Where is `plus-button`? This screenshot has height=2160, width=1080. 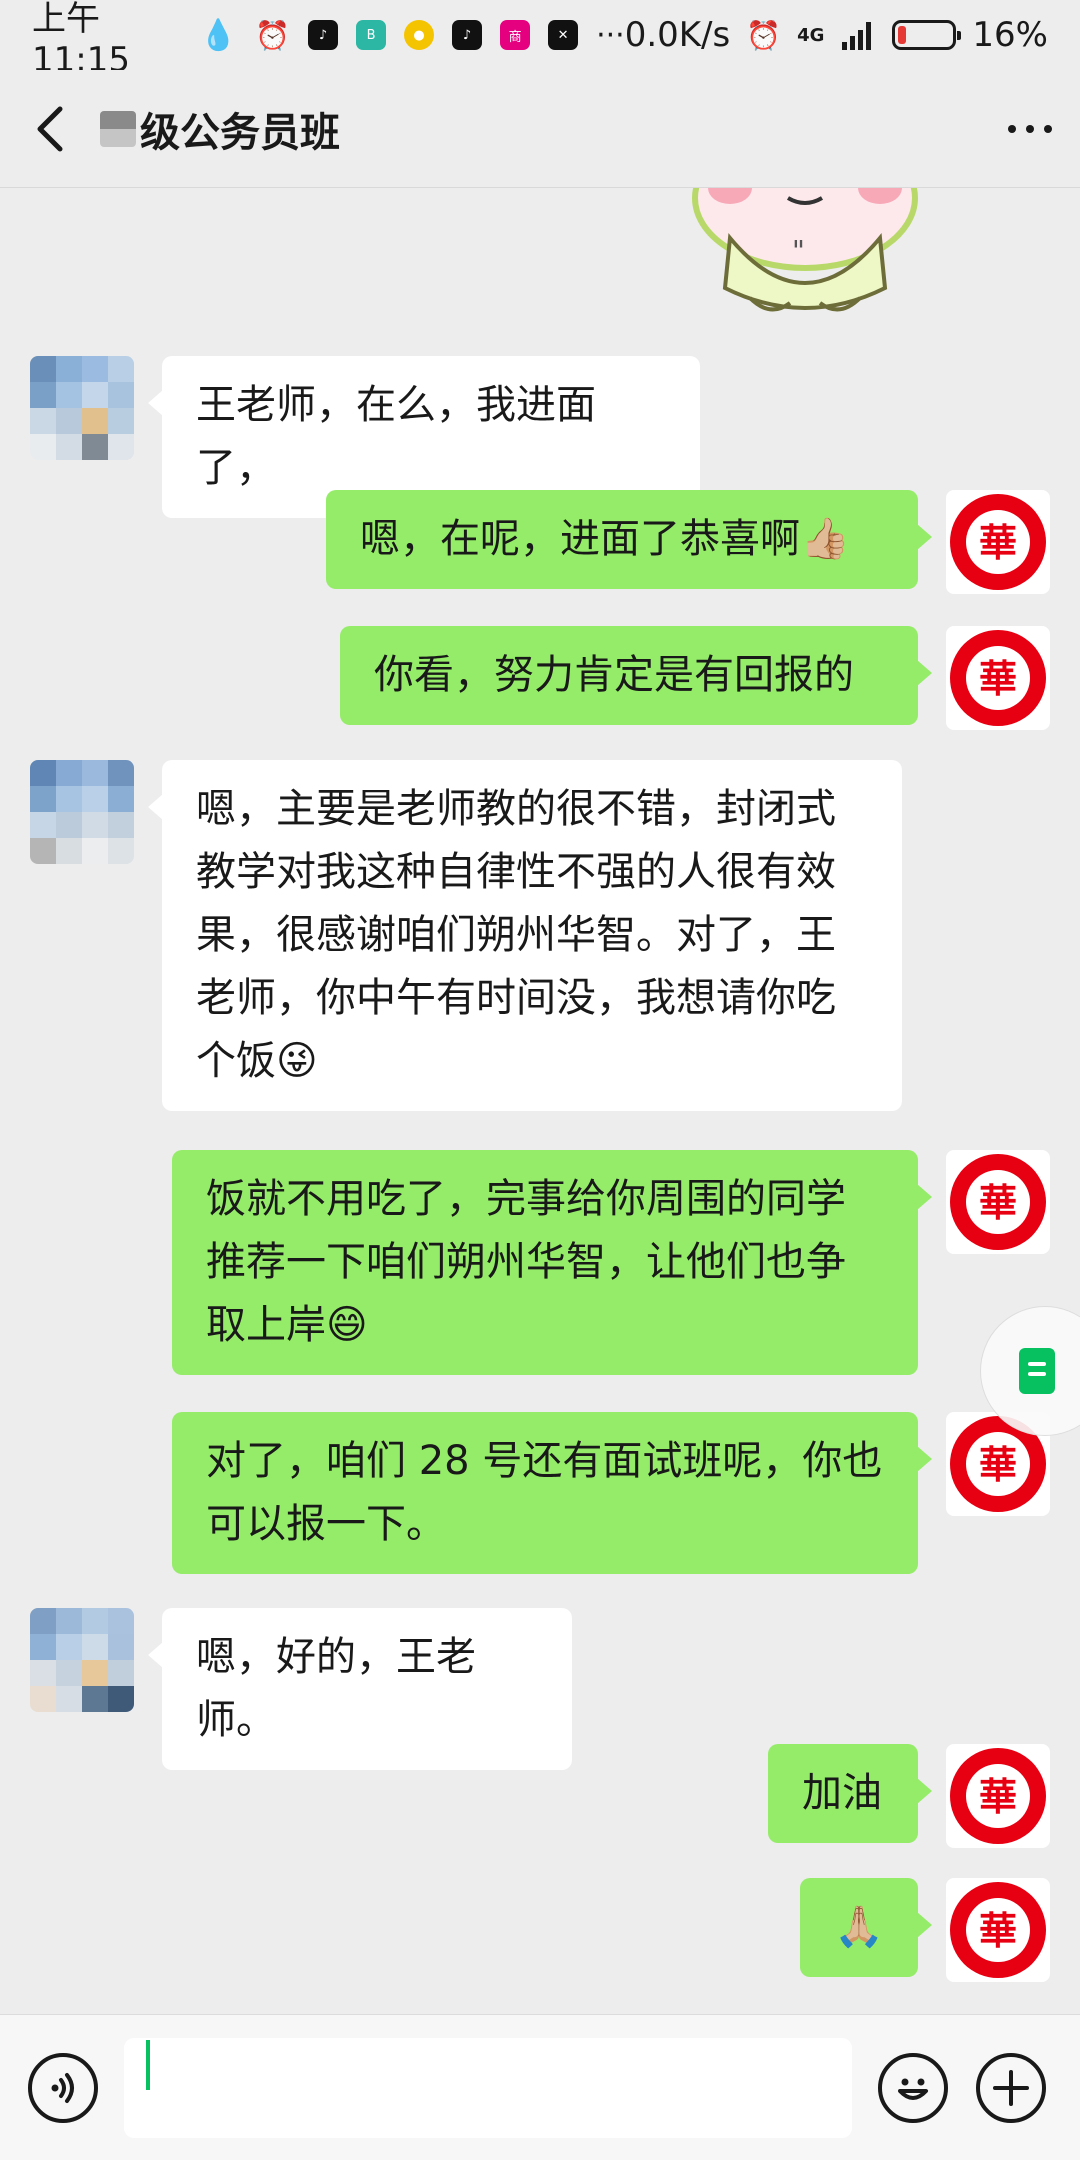
plus-button is located at coordinates (1011, 2087).